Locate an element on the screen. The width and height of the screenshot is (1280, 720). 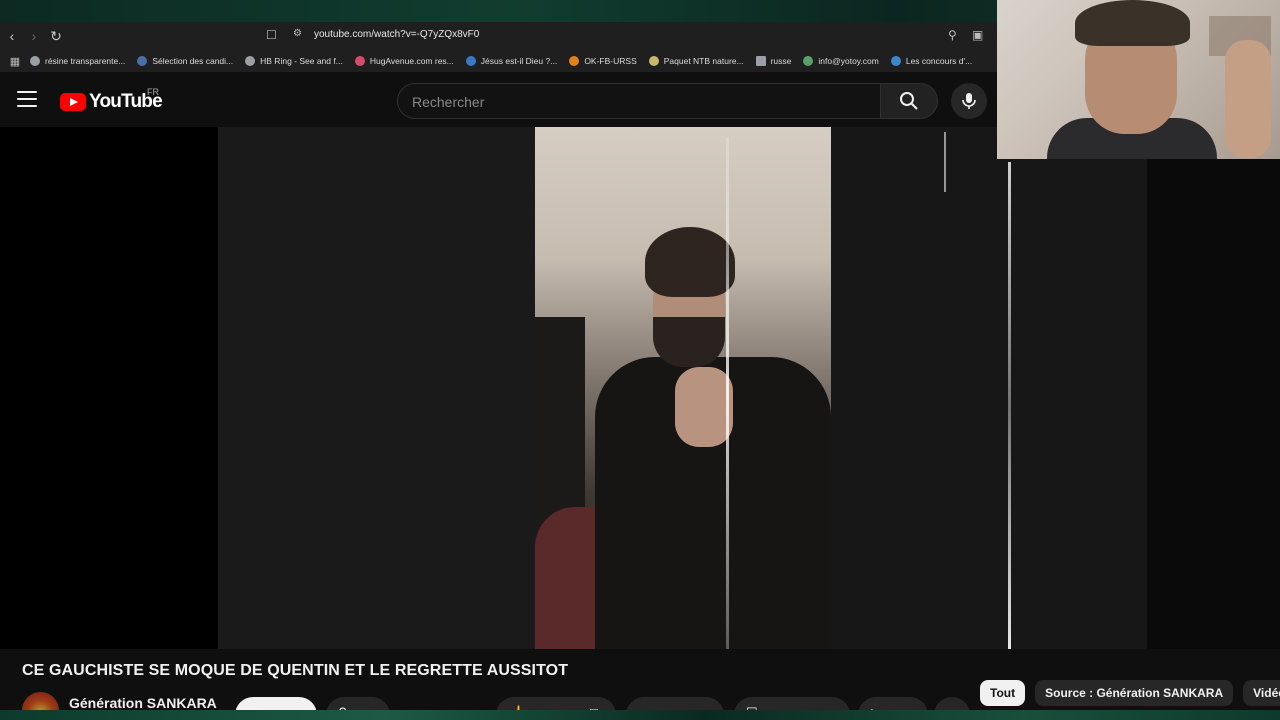
back-icon: ‹ is located at coordinates (12, 36).